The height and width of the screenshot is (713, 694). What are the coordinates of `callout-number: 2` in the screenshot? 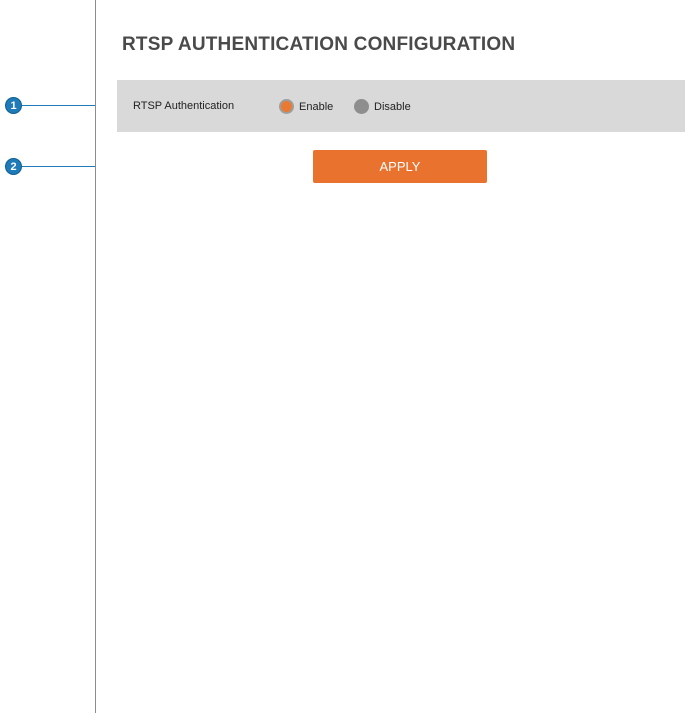 It's located at (13, 166).